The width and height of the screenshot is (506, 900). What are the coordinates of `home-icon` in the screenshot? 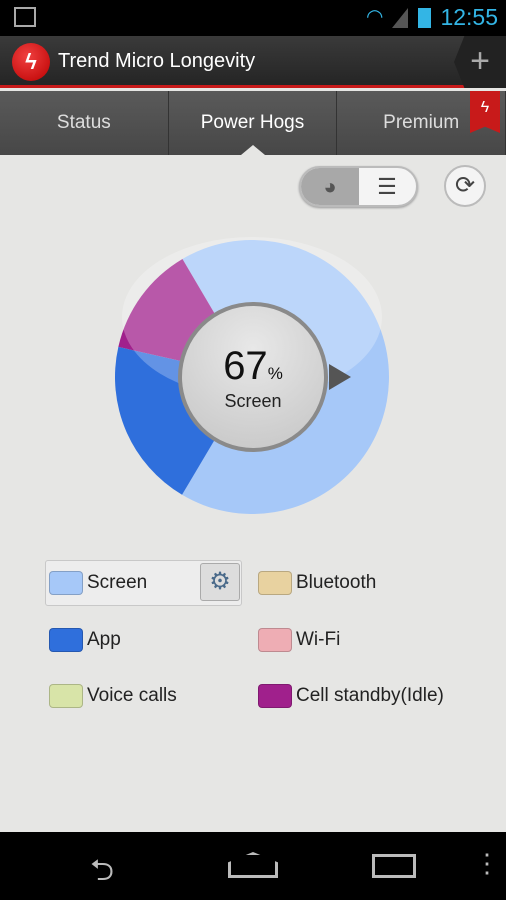 It's located at (253, 865).